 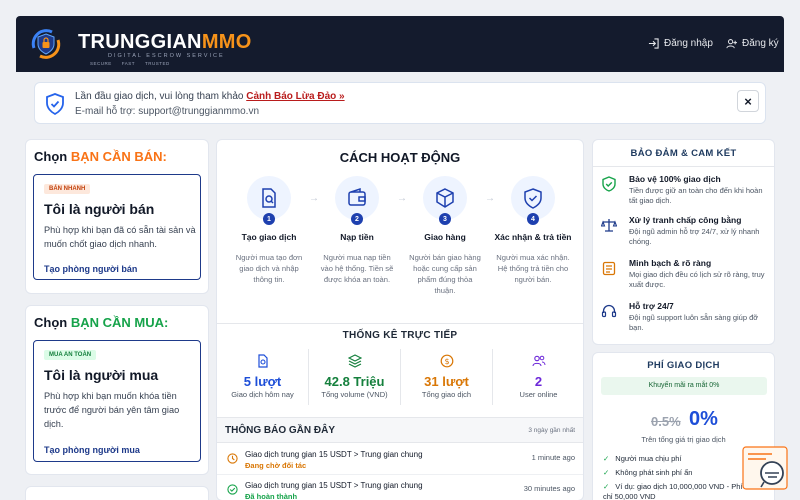 I want to click on notifications-range: 3 ngày gần nhất, so click(x=551, y=430).